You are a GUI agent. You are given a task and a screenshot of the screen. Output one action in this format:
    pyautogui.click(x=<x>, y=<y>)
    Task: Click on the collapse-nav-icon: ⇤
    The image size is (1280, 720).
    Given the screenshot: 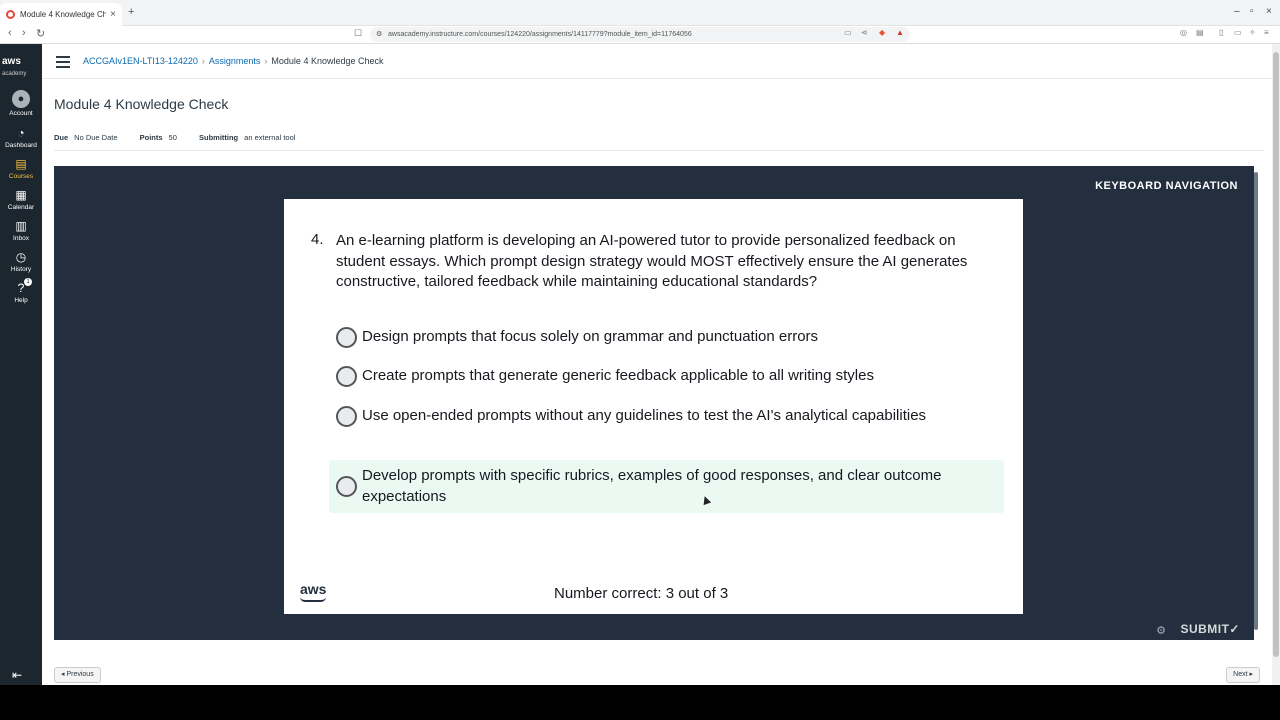 What is the action you would take?
    pyautogui.click(x=17, y=675)
    